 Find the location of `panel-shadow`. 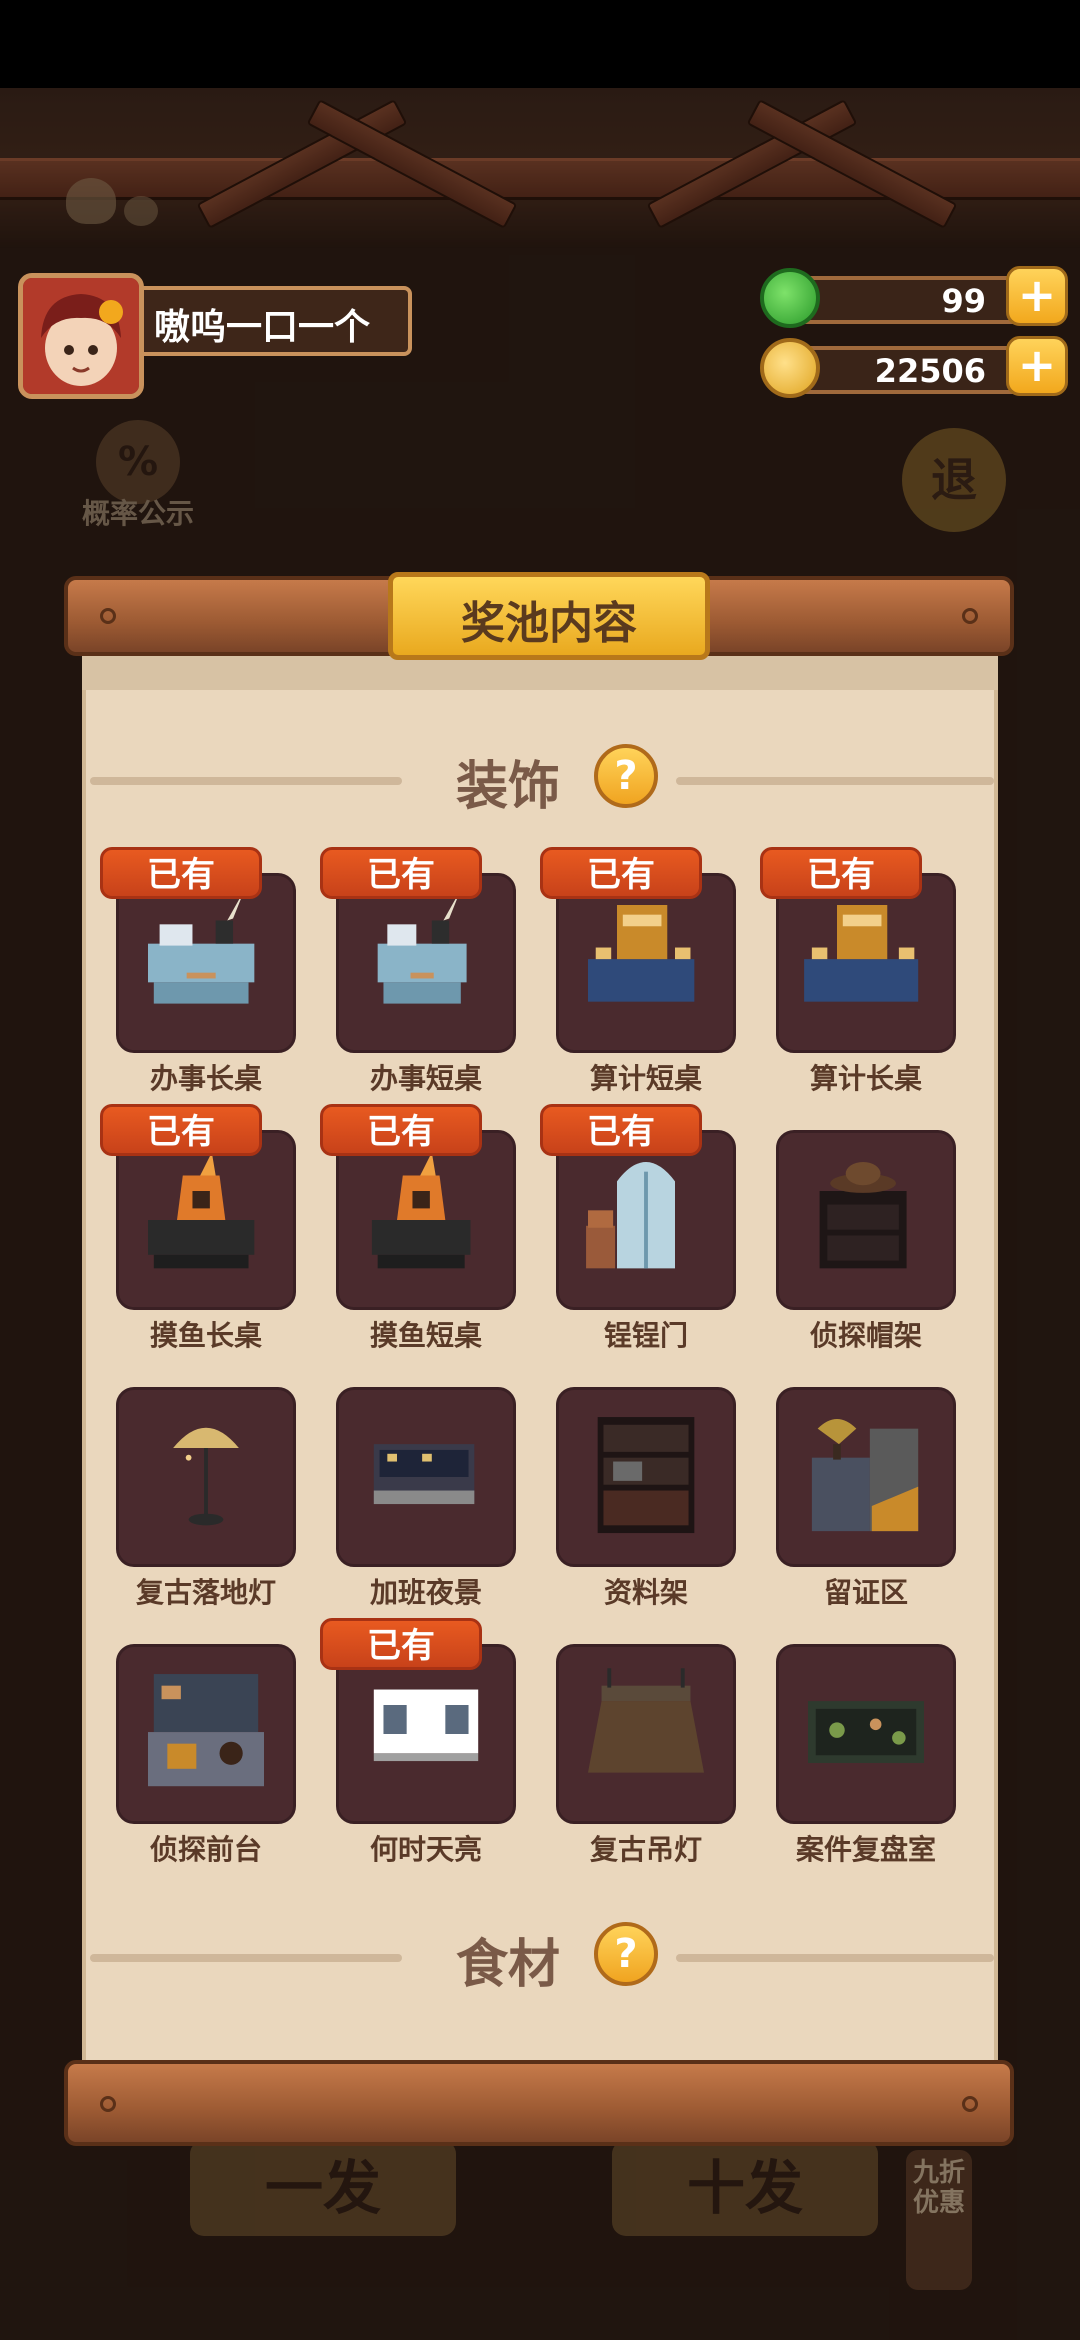

panel-shadow is located at coordinates (540, 673).